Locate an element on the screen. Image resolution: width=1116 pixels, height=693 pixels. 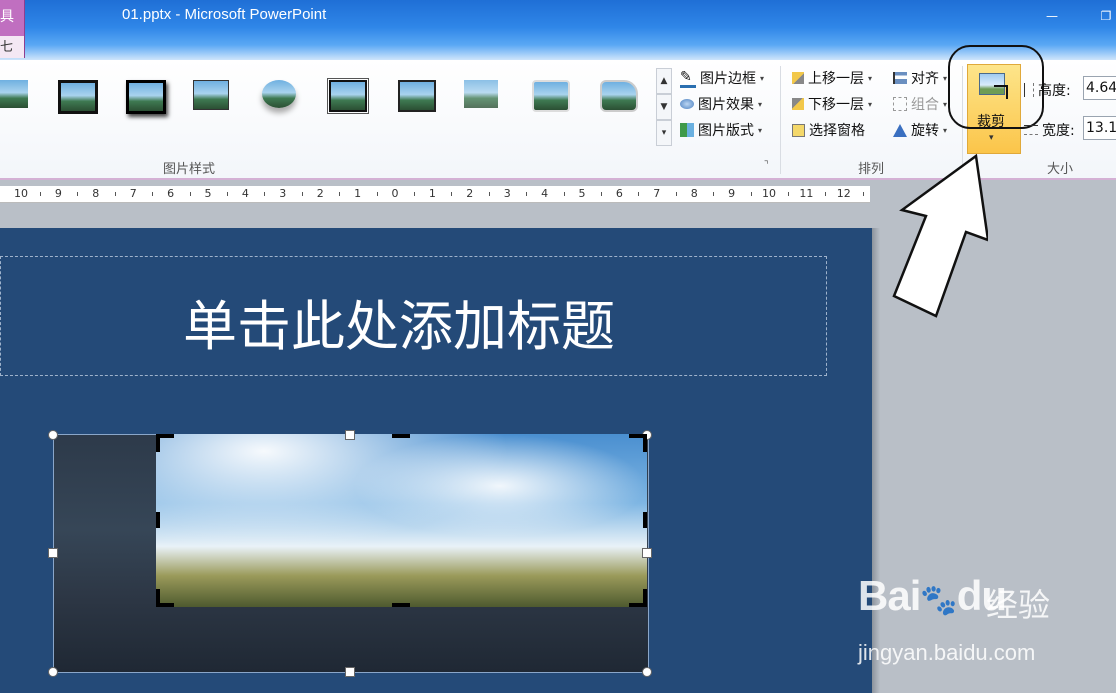
layout-icon is located at coordinates (687, 130).